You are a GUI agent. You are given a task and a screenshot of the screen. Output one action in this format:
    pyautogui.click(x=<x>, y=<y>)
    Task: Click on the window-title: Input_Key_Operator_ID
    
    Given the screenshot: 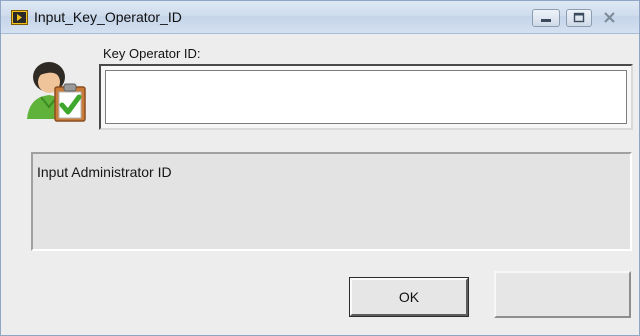 What is the action you would take?
    pyautogui.click(x=108, y=17)
    